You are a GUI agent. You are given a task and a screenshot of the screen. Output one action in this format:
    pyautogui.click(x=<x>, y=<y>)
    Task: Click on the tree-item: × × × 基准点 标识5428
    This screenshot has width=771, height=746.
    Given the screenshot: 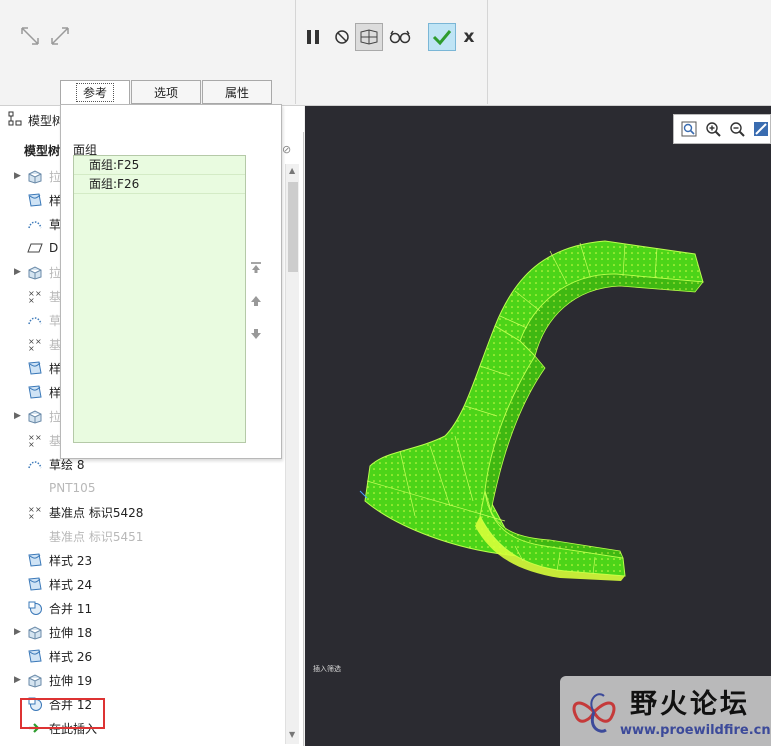 What is the action you would take?
    pyautogui.click(x=142, y=512)
    